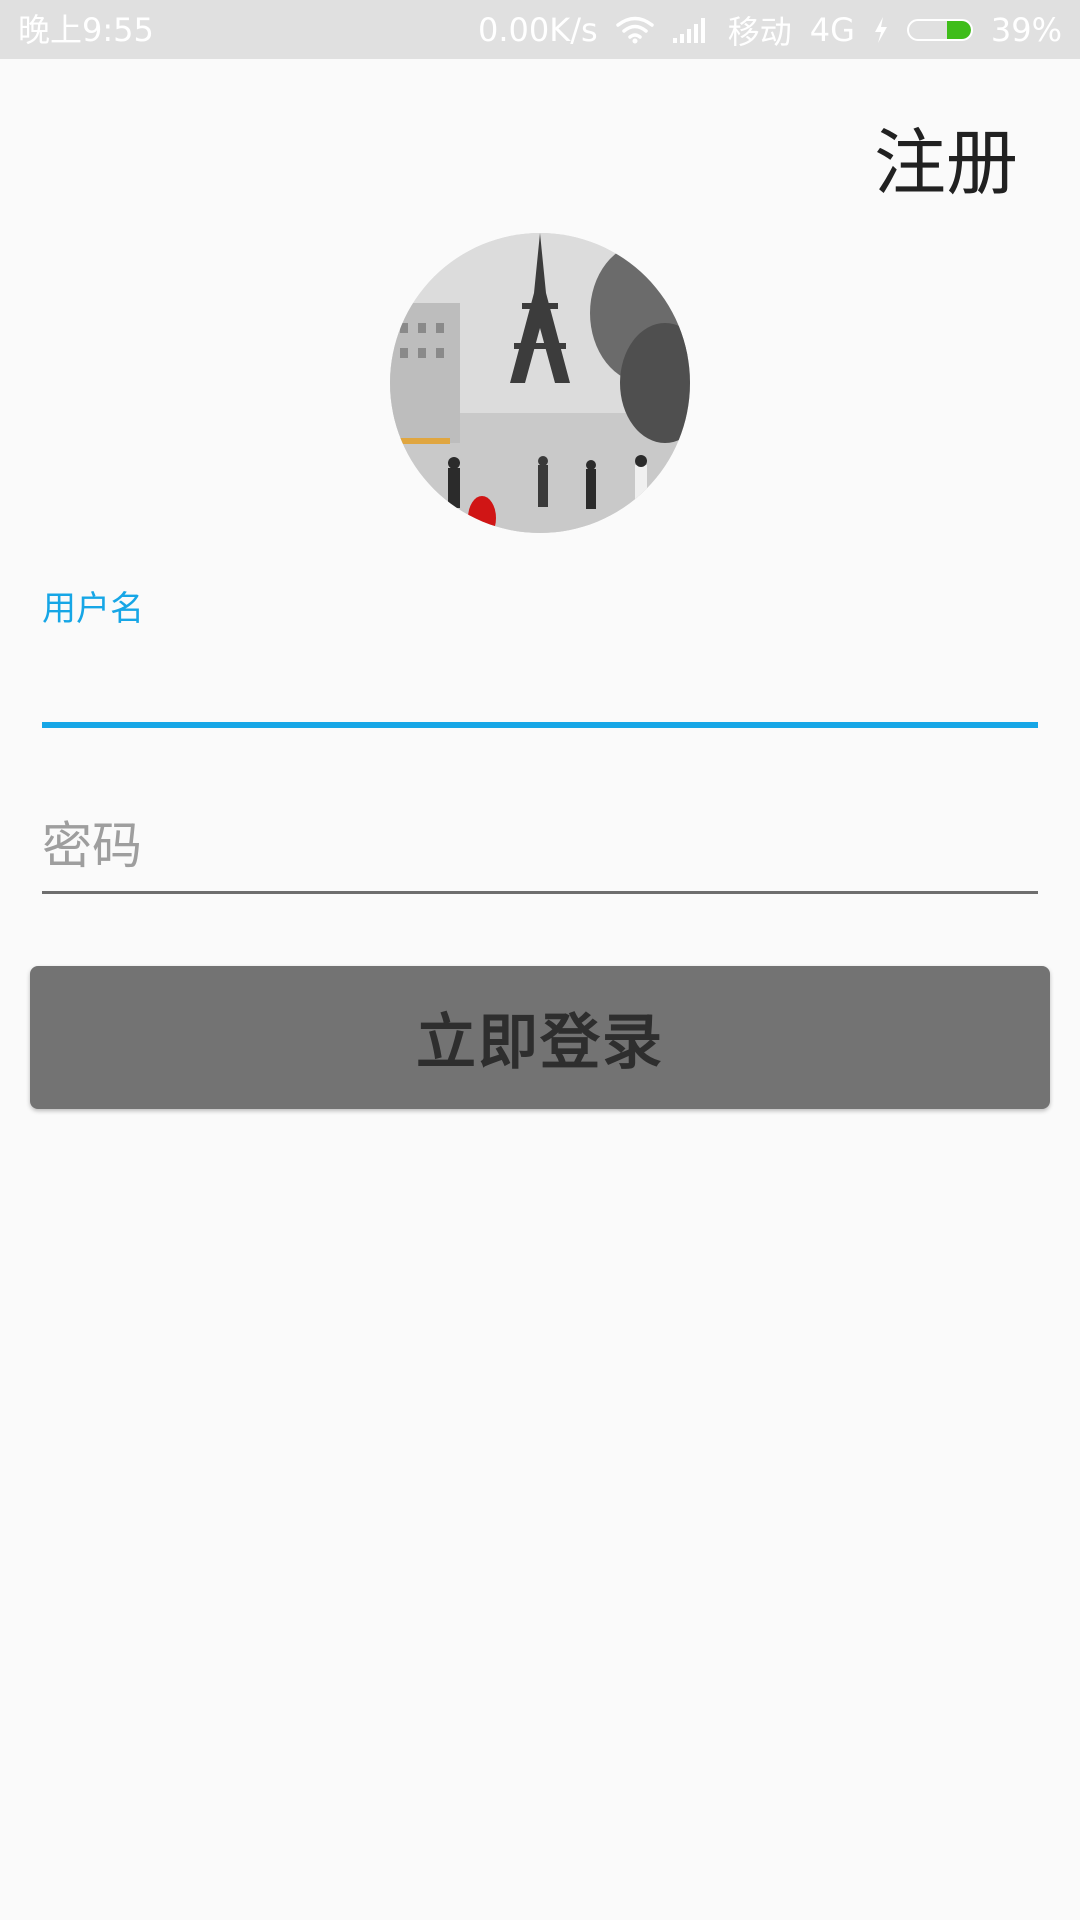 This screenshot has width=1080, height=1920. Describe the element at coordinates (939, 30) in the screenshot. I see `battery-icon` at that location.